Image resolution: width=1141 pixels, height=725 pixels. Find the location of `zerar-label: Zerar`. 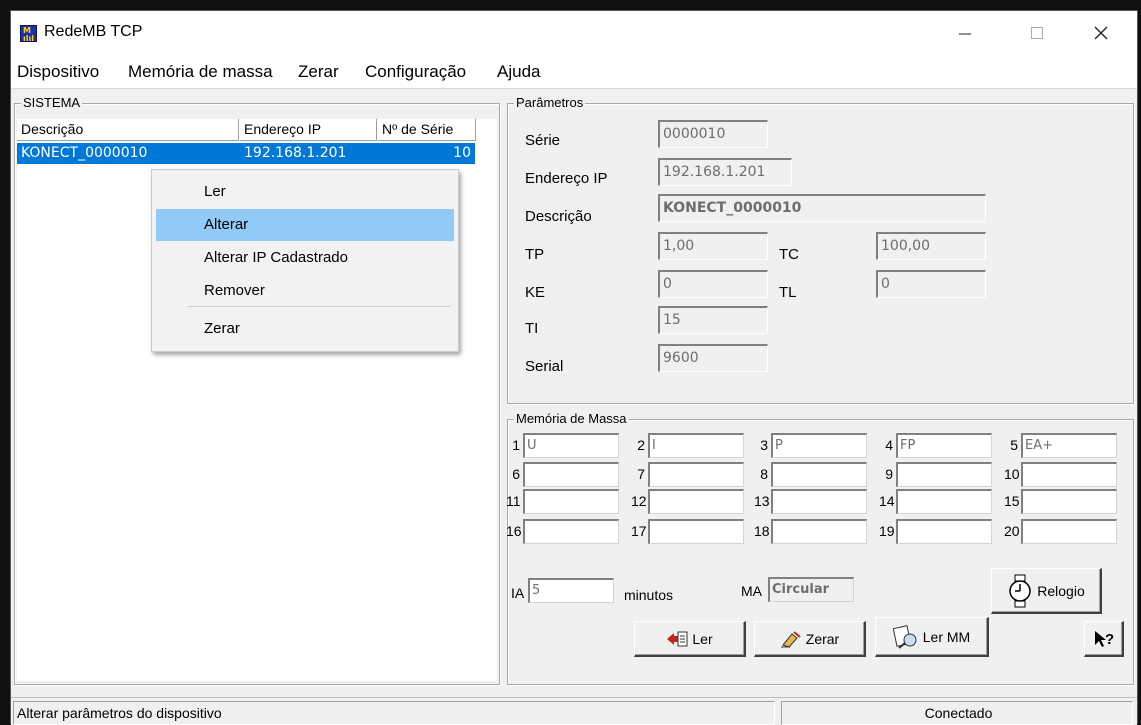

zerar-label: Zerar is located at coordinates (822, 638).